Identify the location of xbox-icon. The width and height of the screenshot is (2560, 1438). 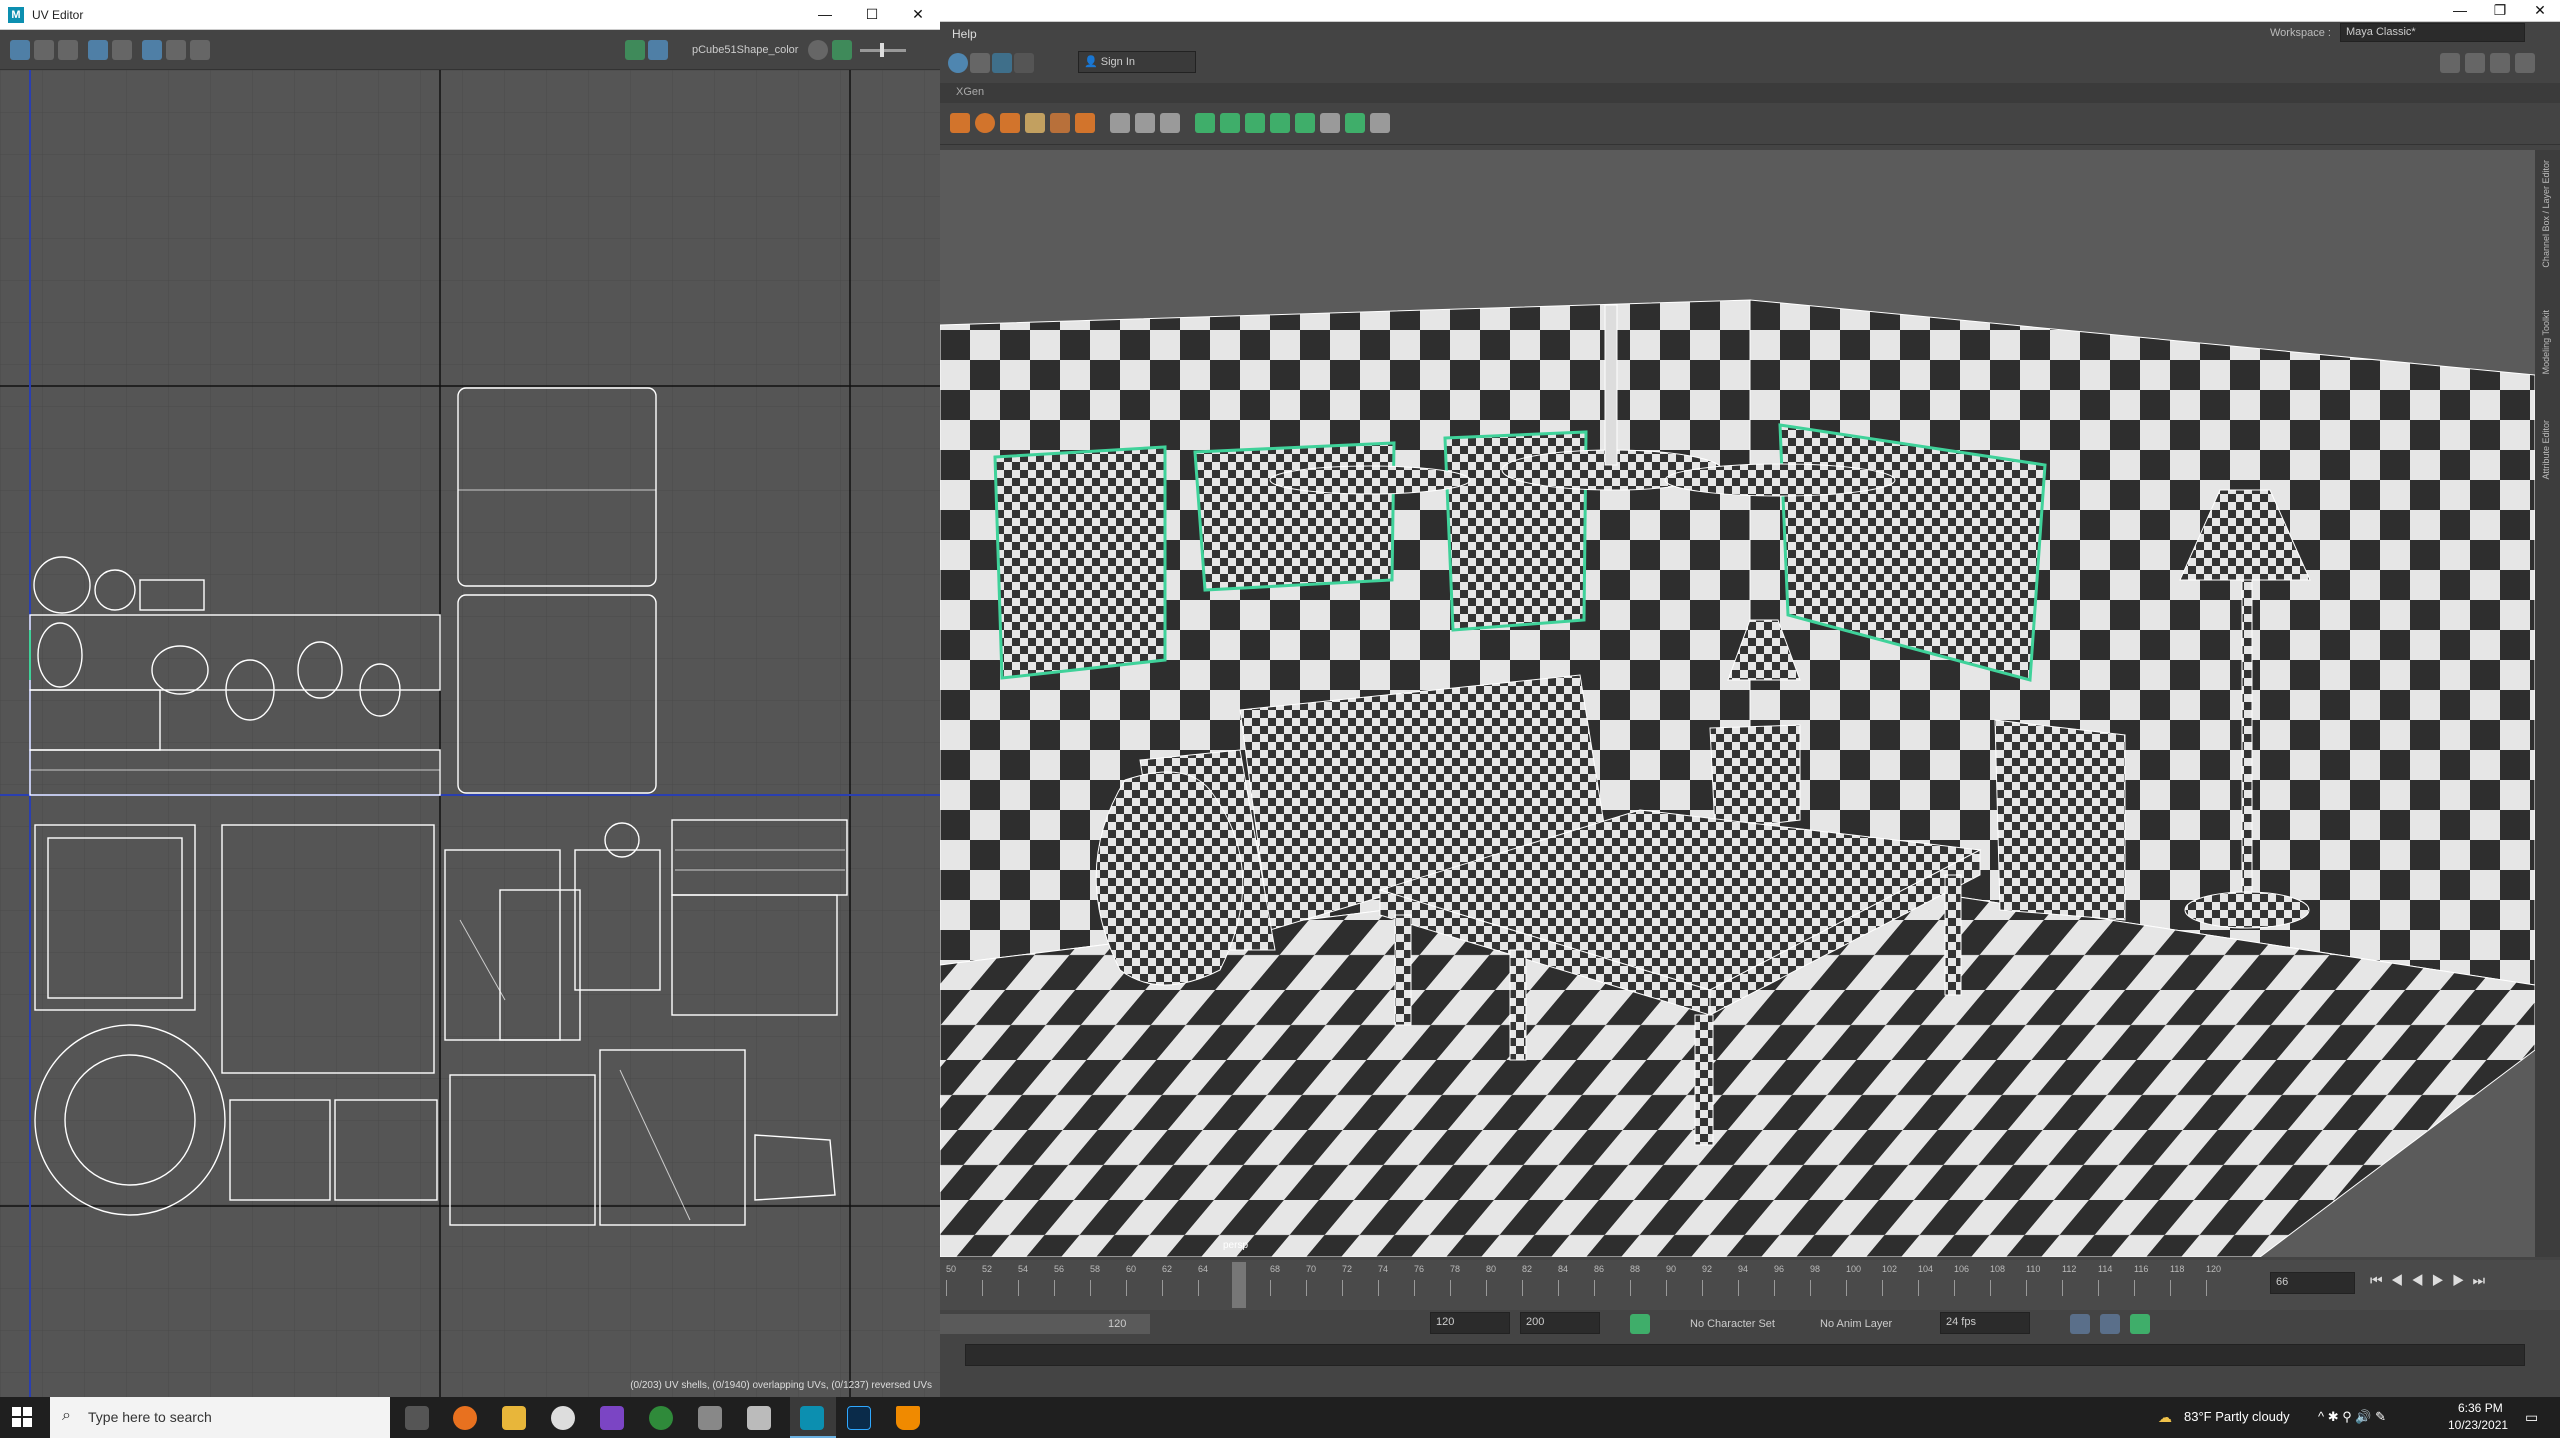
(661, 1418).